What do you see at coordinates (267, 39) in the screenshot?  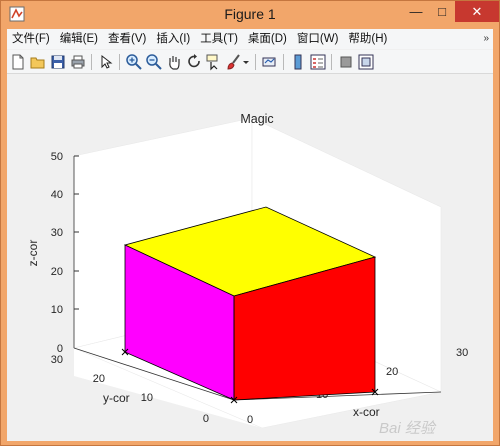 I see `menu-desktop: 桌面(D)` at bounding box center [267, 39].